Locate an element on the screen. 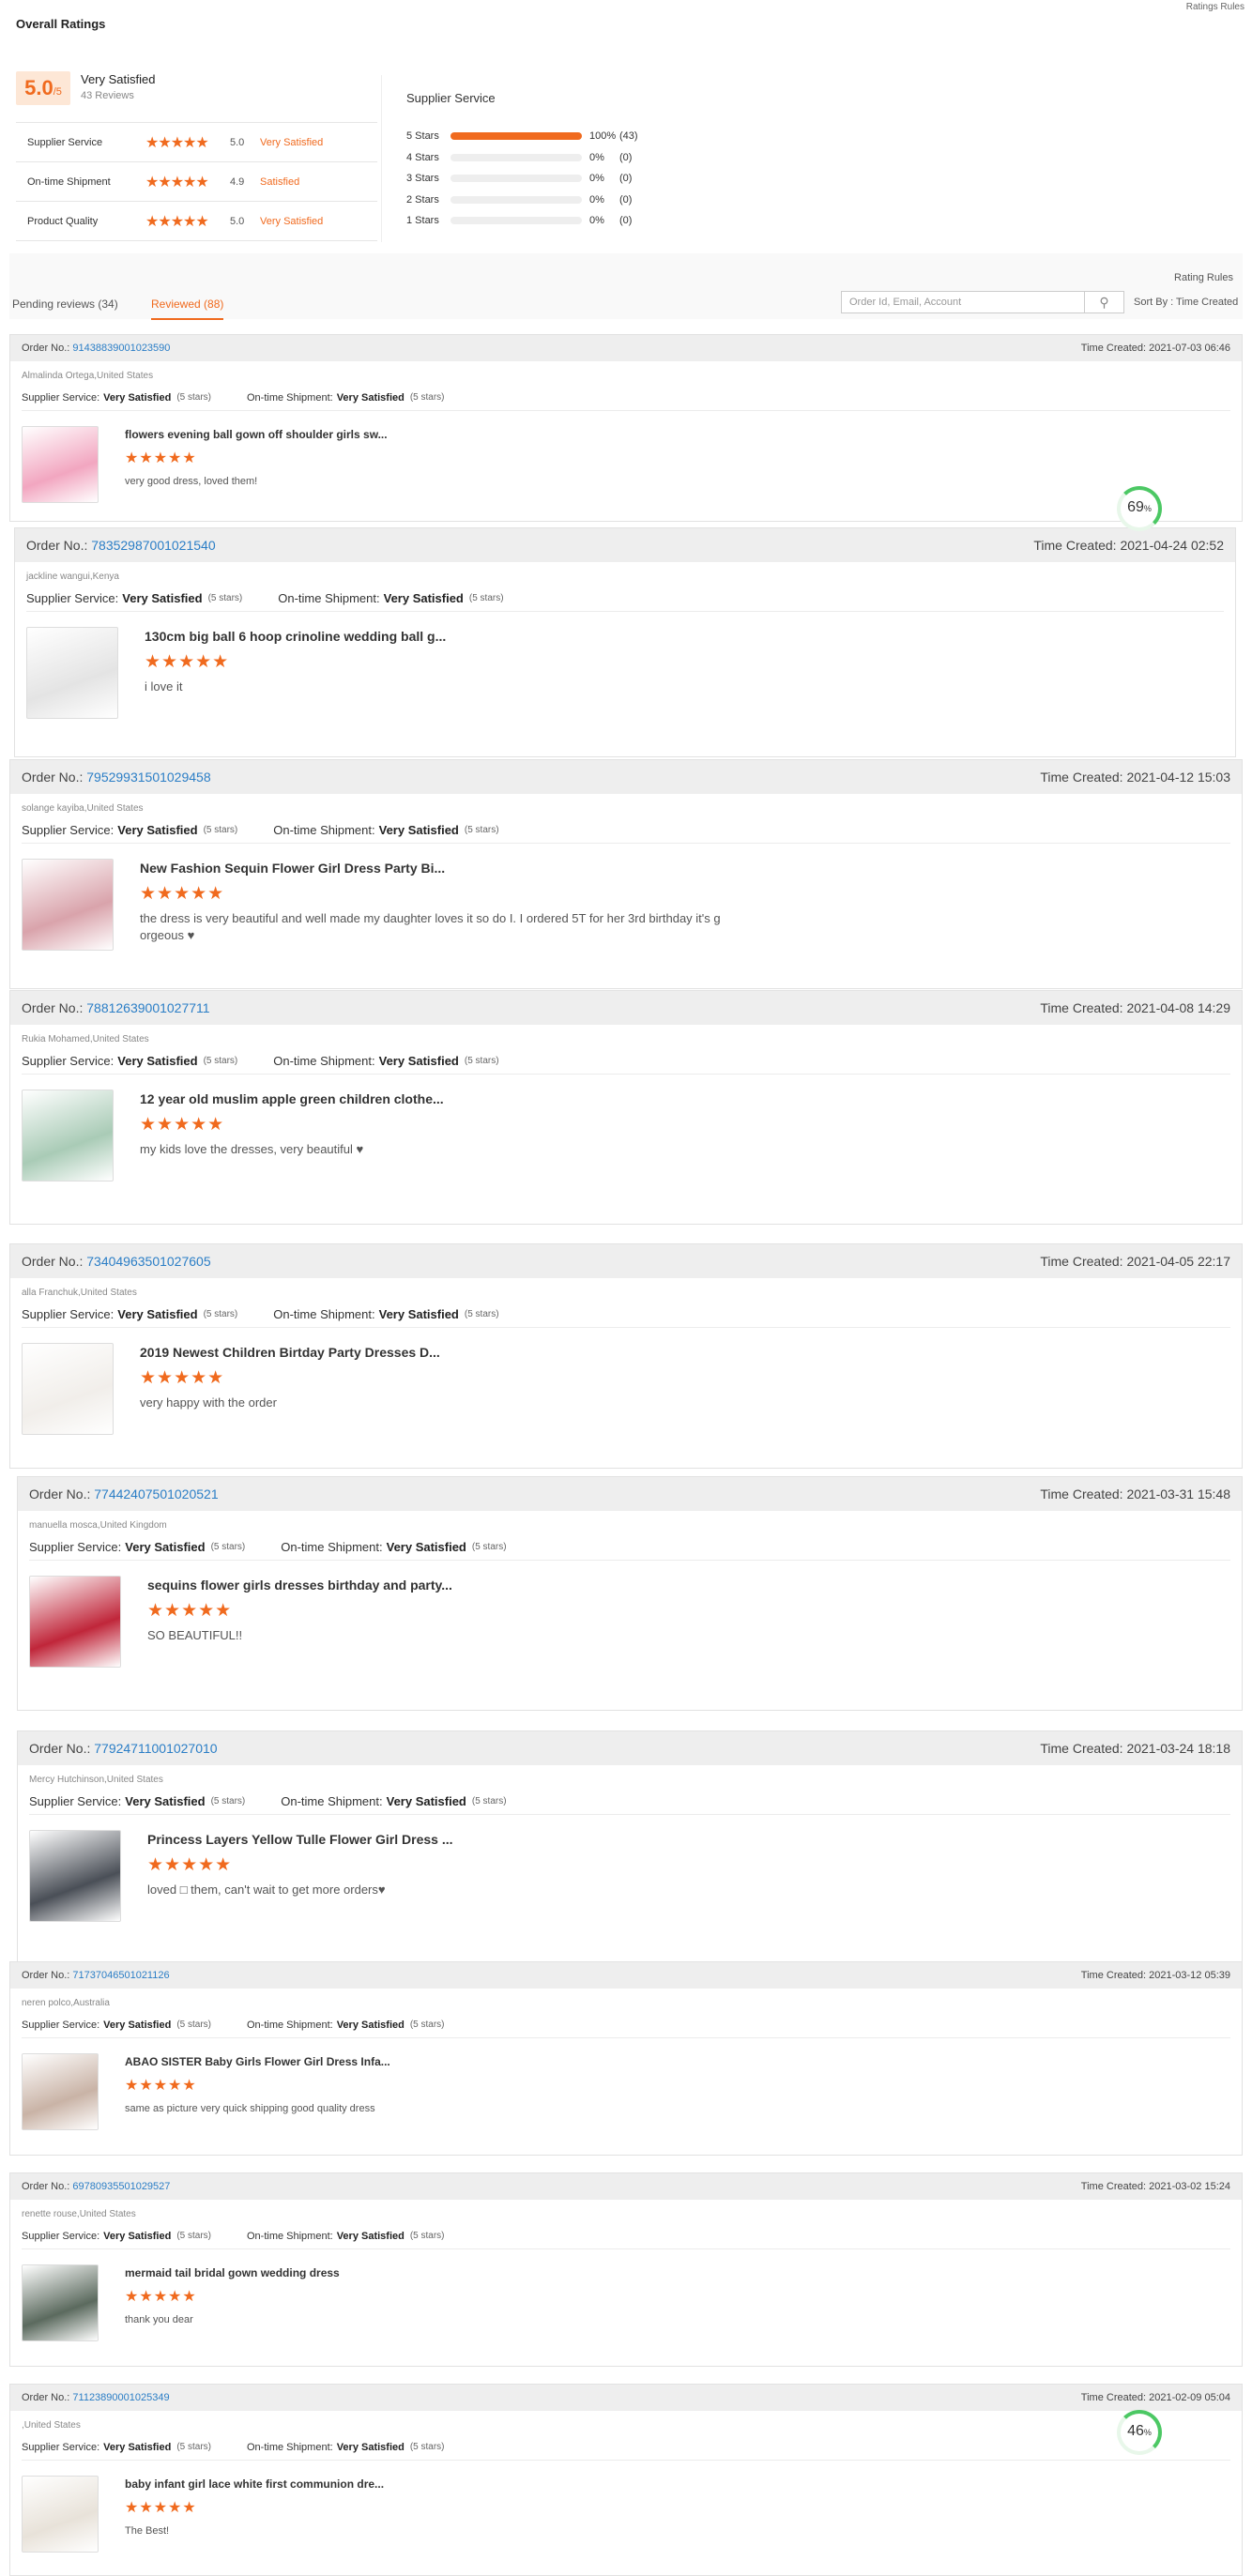 The height and width of the screenshot is (2576, 1252). time-created-value: 2021-03-12 05:39 is located at coordinates (1189, 1975).